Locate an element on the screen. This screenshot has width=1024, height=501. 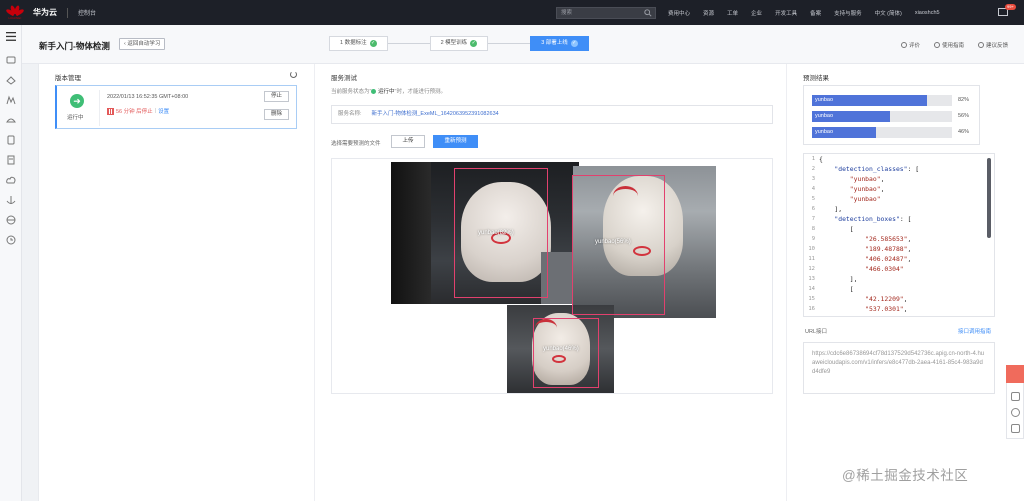
step-deploy: 3 部署上线 ✓ is located at coordinates (559, 43).